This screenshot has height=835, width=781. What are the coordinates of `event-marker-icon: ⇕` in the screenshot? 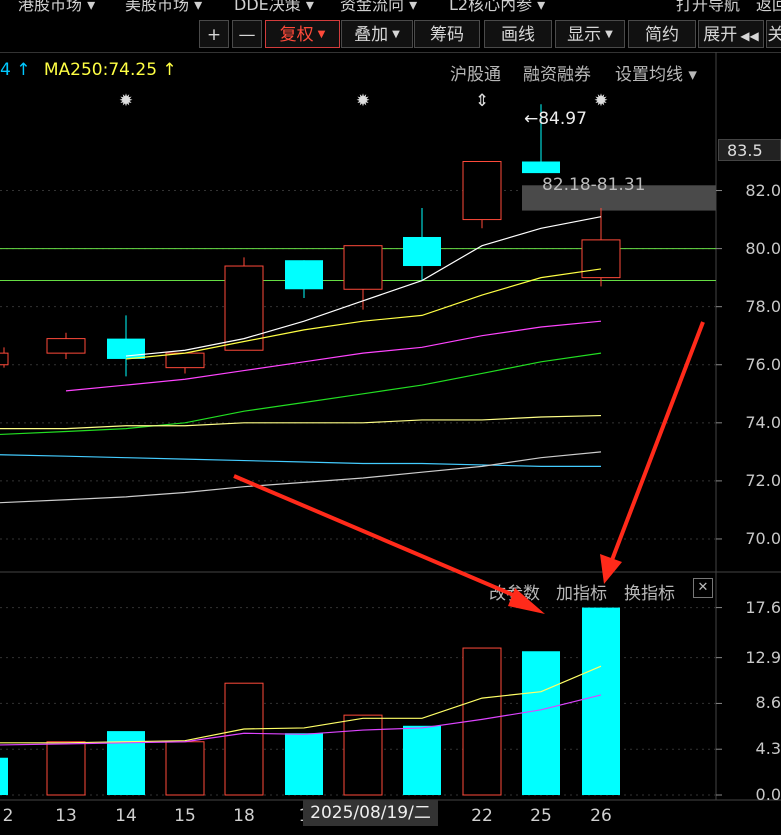 It's located at (482, 101).